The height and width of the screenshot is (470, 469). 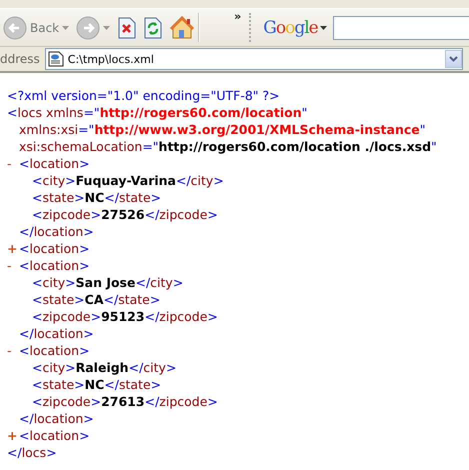 What do you see at coordinates (293, 28) in the screenshot?
I see `google-logo-button: Google` at bounding box center [293, 28].